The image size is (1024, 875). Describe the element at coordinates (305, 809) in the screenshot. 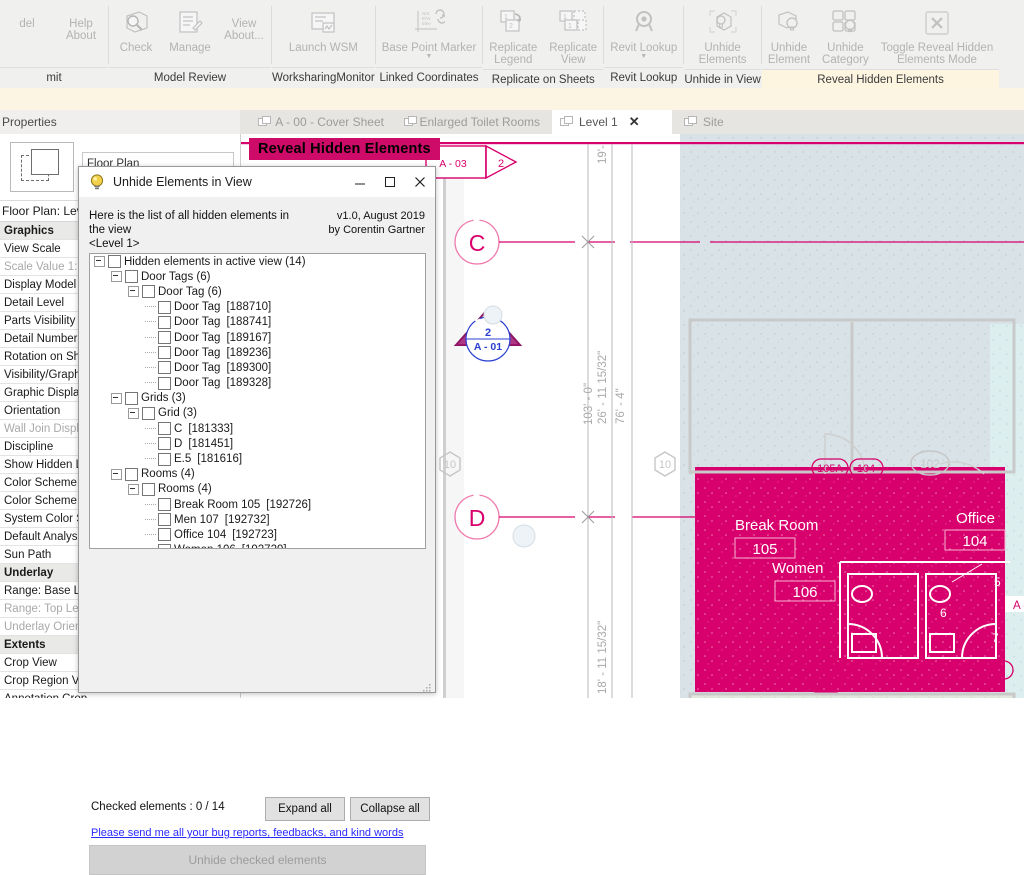

I see `expand-all-button: Expand all` at that location.